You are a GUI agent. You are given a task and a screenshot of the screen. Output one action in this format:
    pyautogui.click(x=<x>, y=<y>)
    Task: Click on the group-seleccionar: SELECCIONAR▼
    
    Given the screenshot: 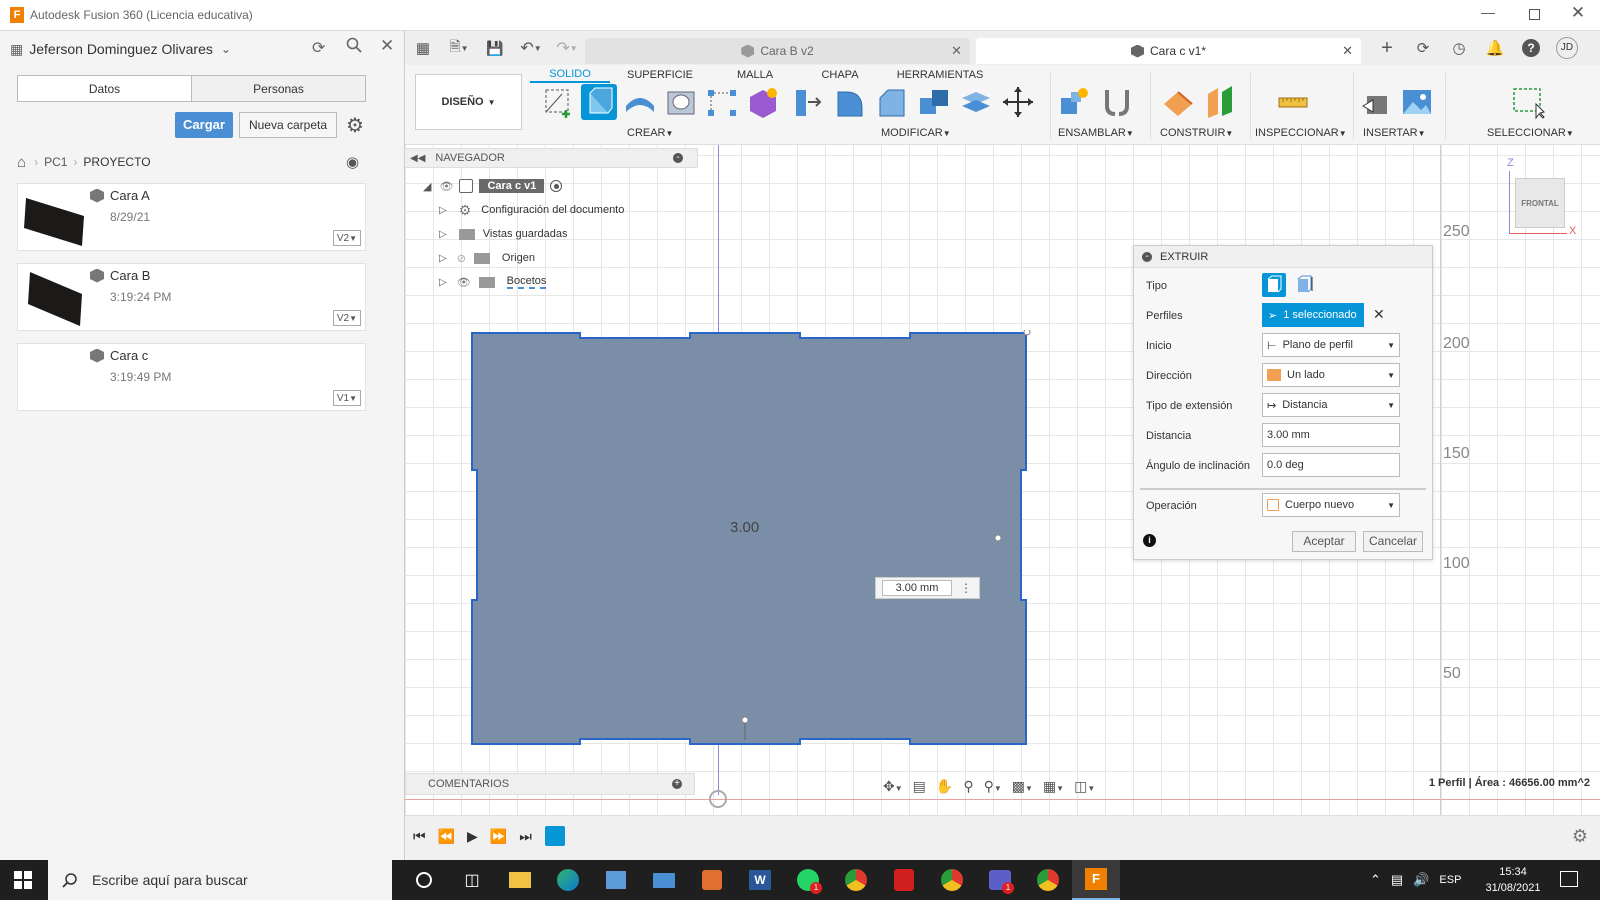 What is the action you would take?
    pyautogui.click(x=1530, y=132)
    